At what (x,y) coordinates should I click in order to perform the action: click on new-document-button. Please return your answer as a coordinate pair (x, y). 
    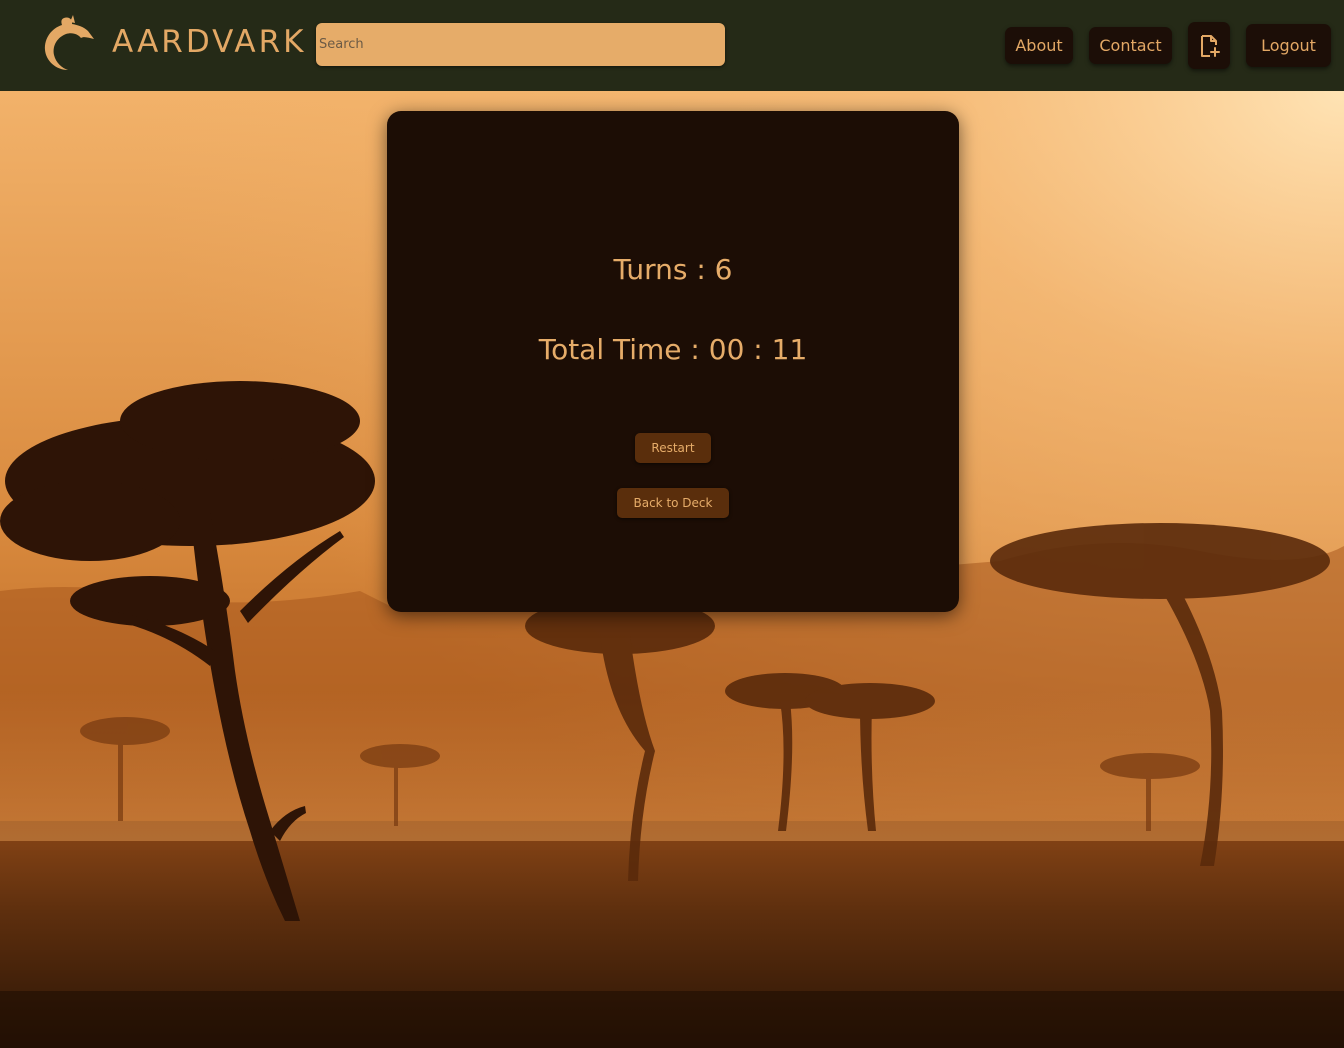
    Looking at the image, I should click on (1209, 45).